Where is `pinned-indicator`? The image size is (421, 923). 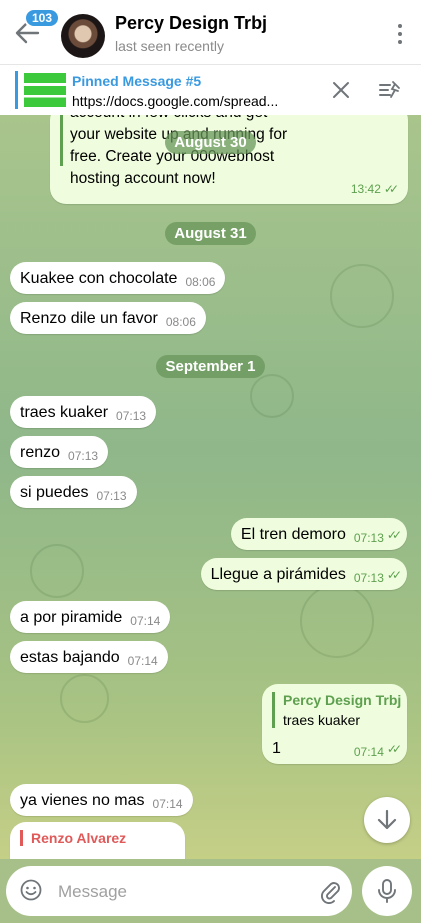 pinned-indicator is located at coordinates (16, 90).